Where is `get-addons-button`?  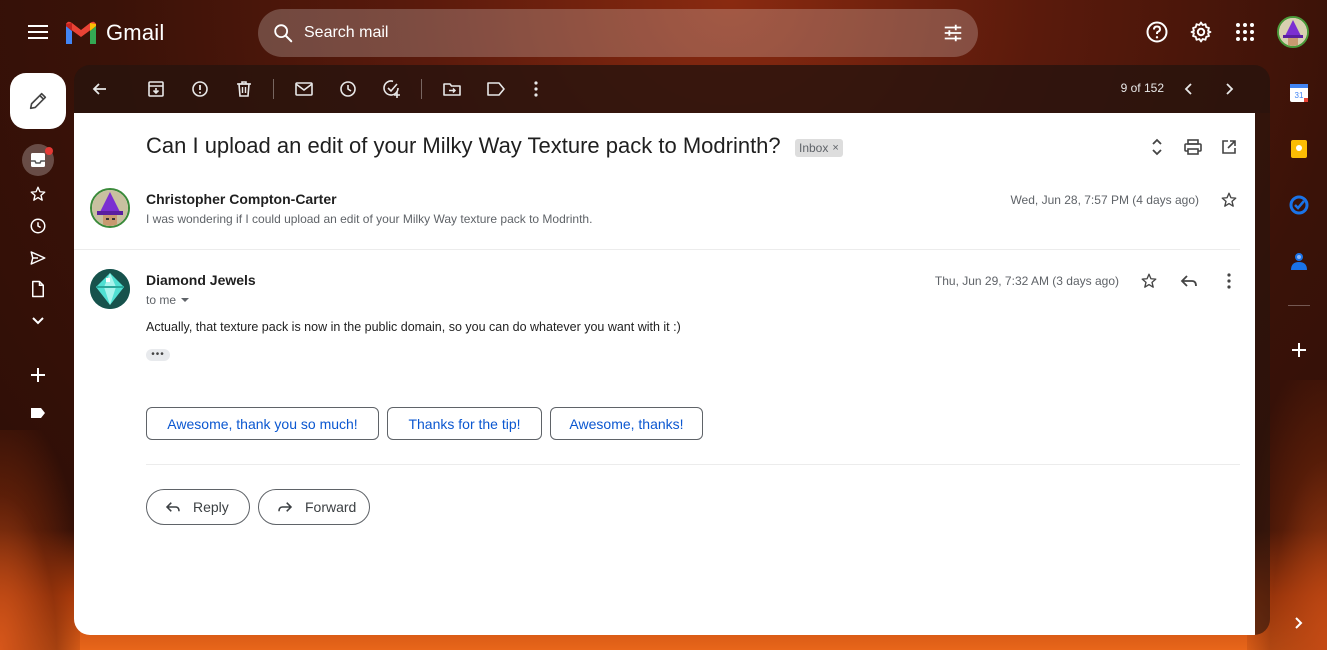 get-addons-button is located at coordinates (1299, 350).